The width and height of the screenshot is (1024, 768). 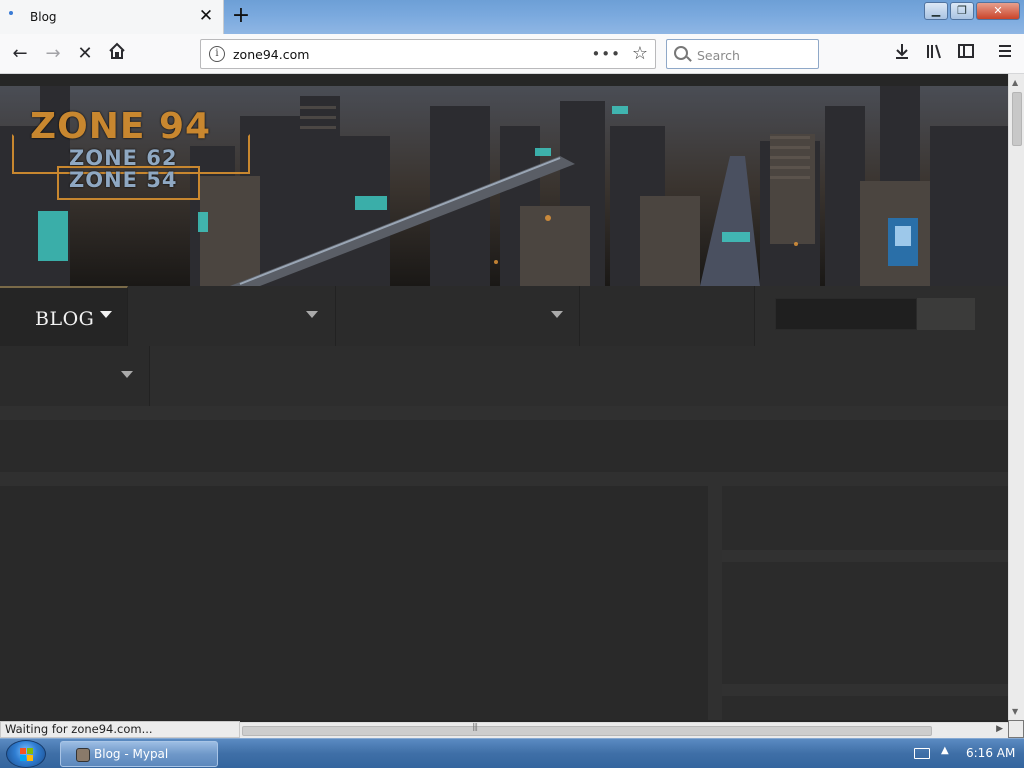 I want to click on site-info-icon: i, so click(x=217, y=54).